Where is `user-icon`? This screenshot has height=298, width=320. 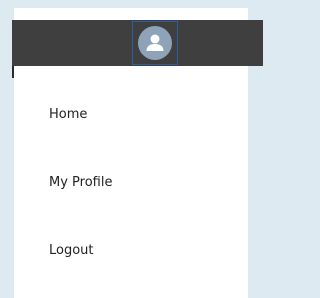 user-icon is located at coordinates (155, 42).